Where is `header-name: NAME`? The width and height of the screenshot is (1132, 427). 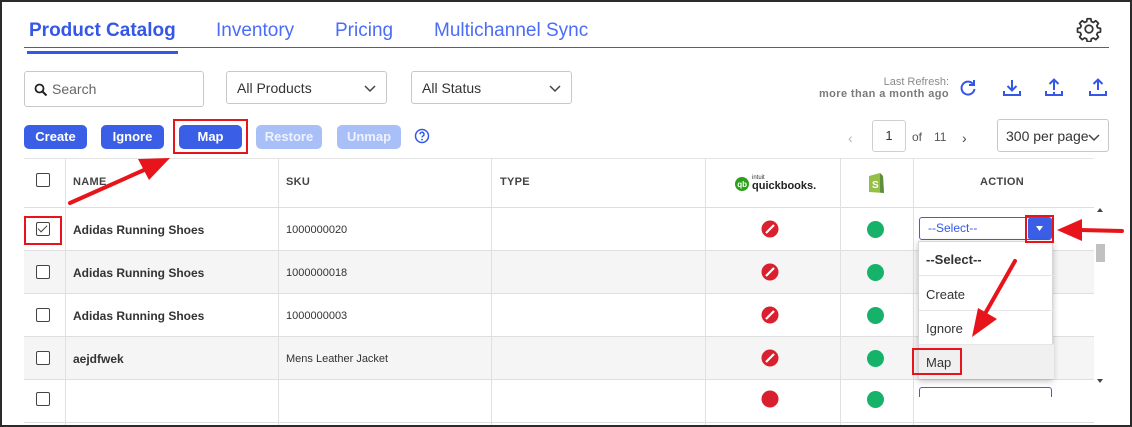 header-name: NAME is located at coordinates (90, 182).